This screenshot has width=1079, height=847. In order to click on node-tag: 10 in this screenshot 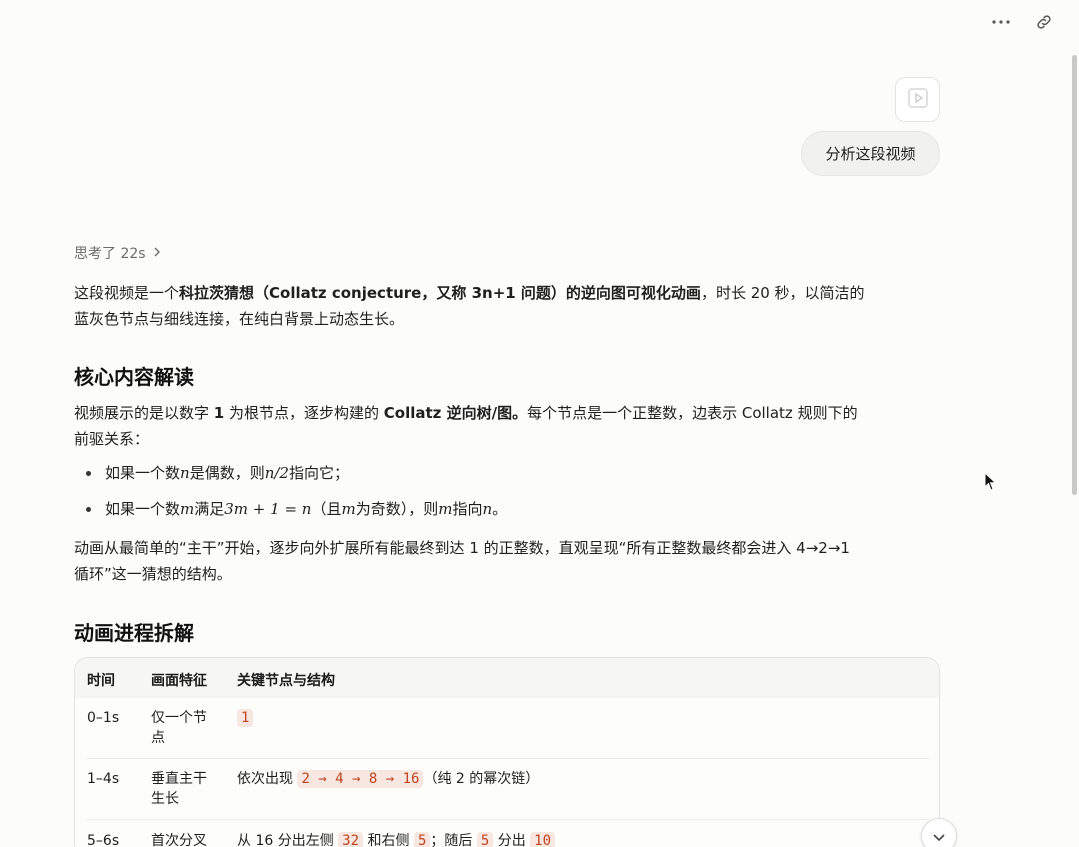, I will do `click(543, 839)`.